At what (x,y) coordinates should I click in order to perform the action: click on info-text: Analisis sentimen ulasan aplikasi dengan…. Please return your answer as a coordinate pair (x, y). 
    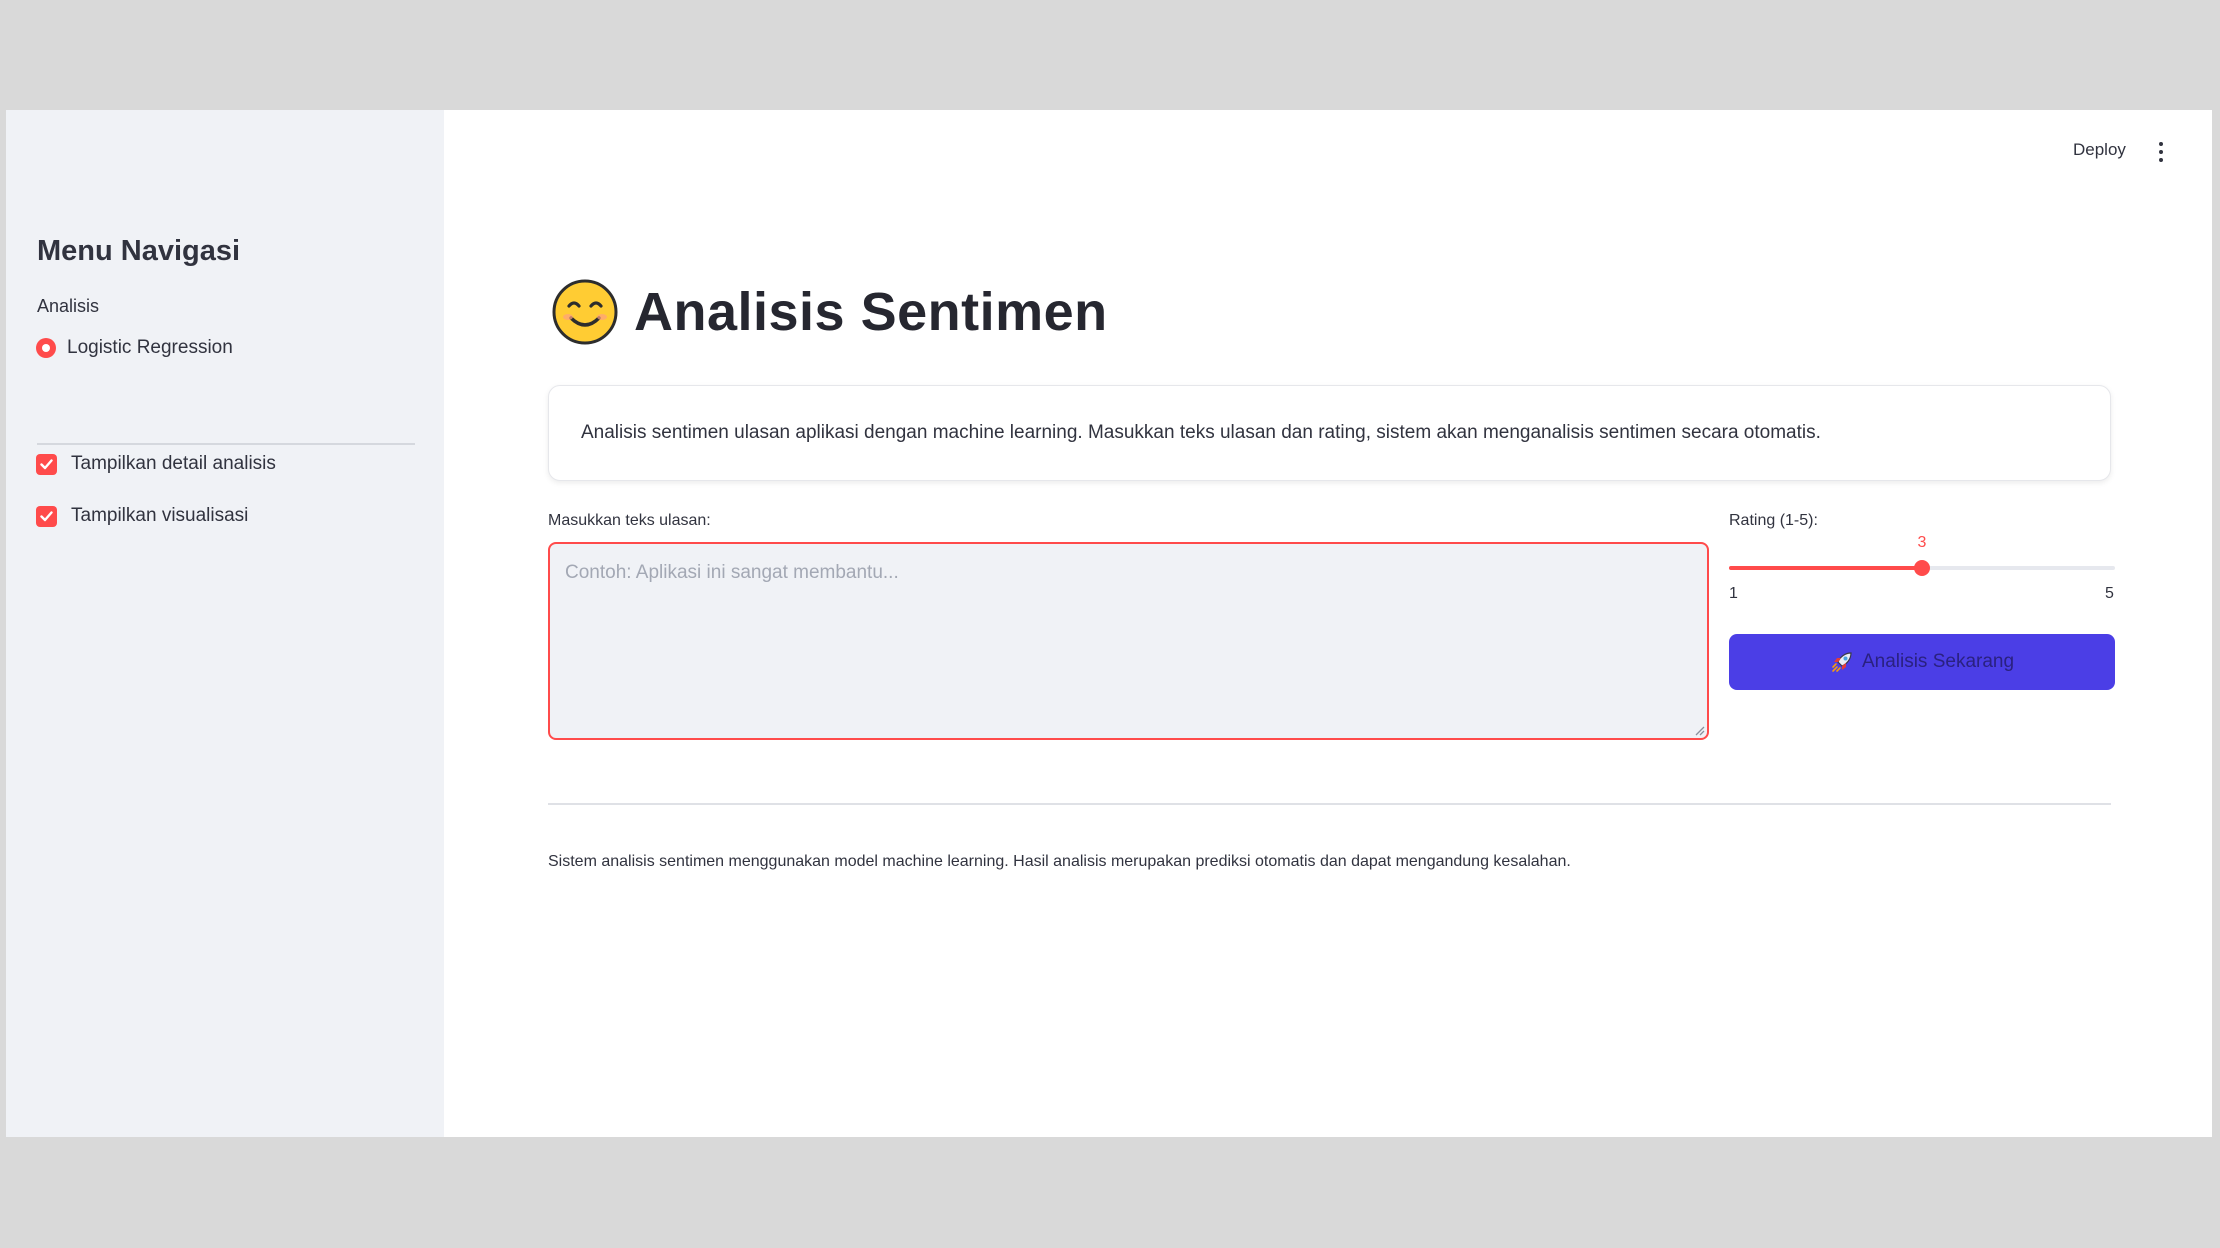
    Looking at the image, I should click on (1201, 432).